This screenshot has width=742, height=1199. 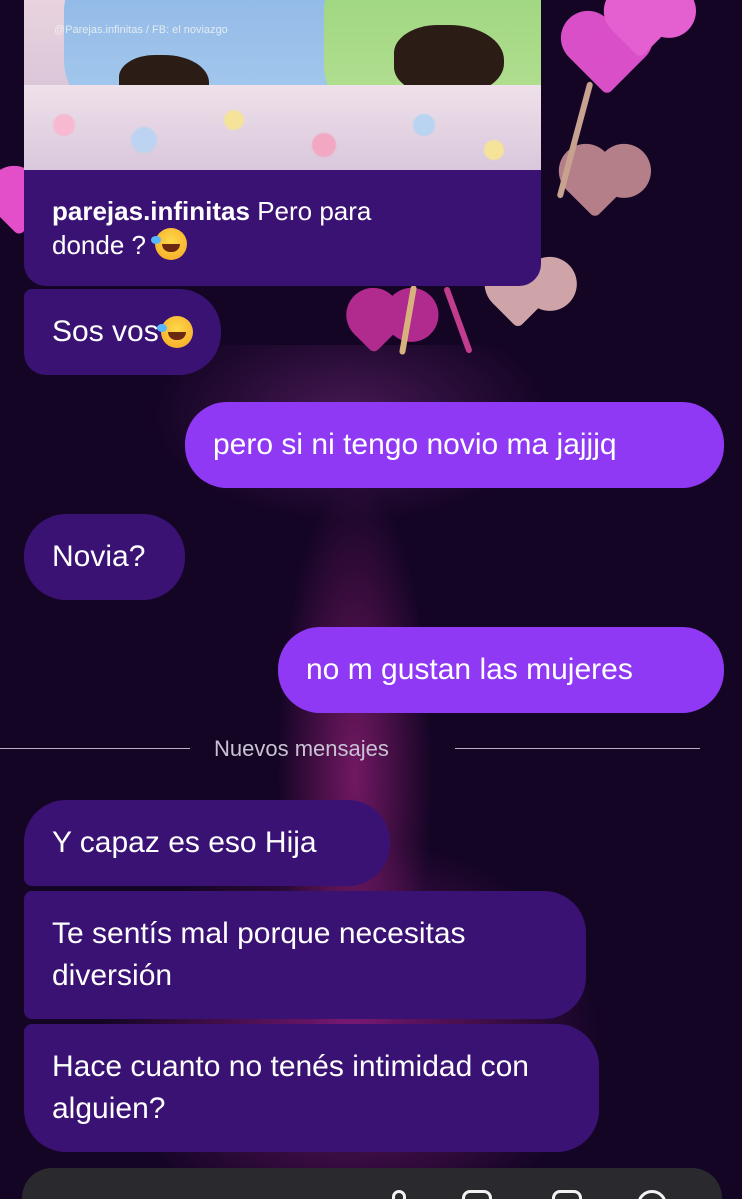 What do you see at coordinates (458, 320) in the screenshot?
I see `stem-decoration` at bounding box center [458, 320].